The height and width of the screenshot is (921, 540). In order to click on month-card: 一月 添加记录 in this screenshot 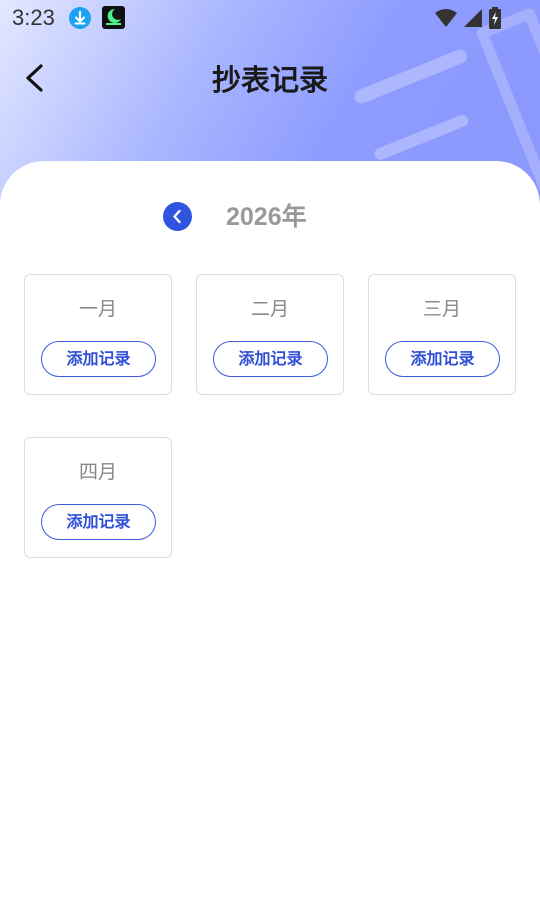, I will do `click(98, 334)`.